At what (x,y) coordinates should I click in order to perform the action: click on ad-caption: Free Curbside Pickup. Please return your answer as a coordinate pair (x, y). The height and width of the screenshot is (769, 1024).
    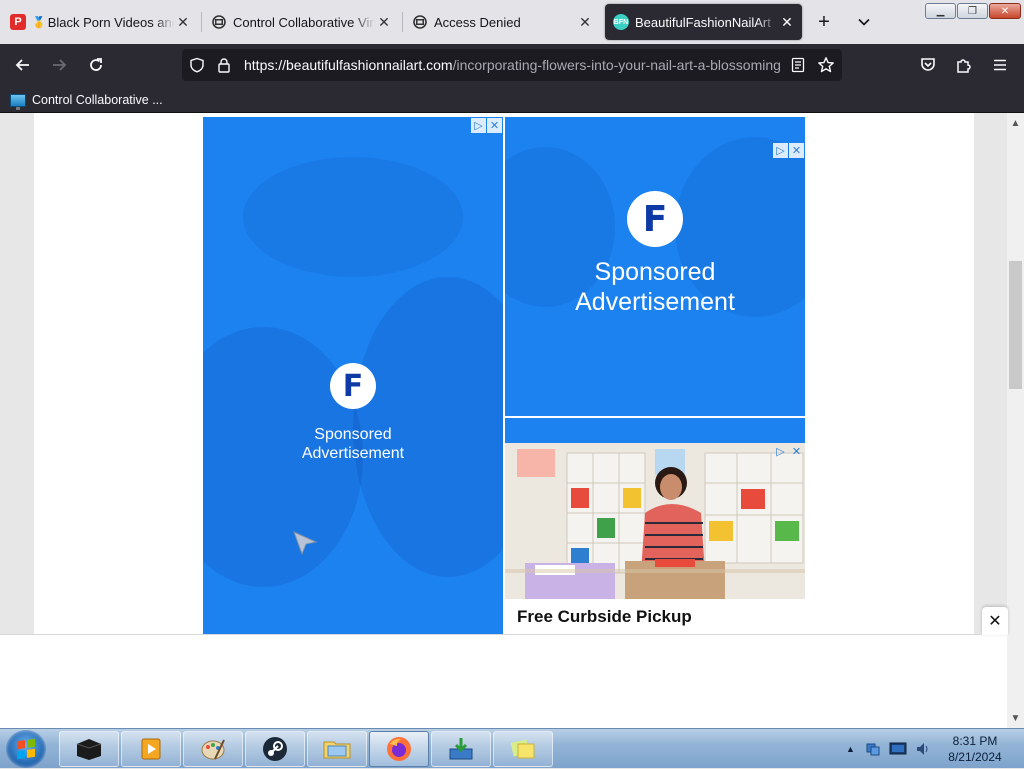
    Looking at the image, I should click on (655, 617).